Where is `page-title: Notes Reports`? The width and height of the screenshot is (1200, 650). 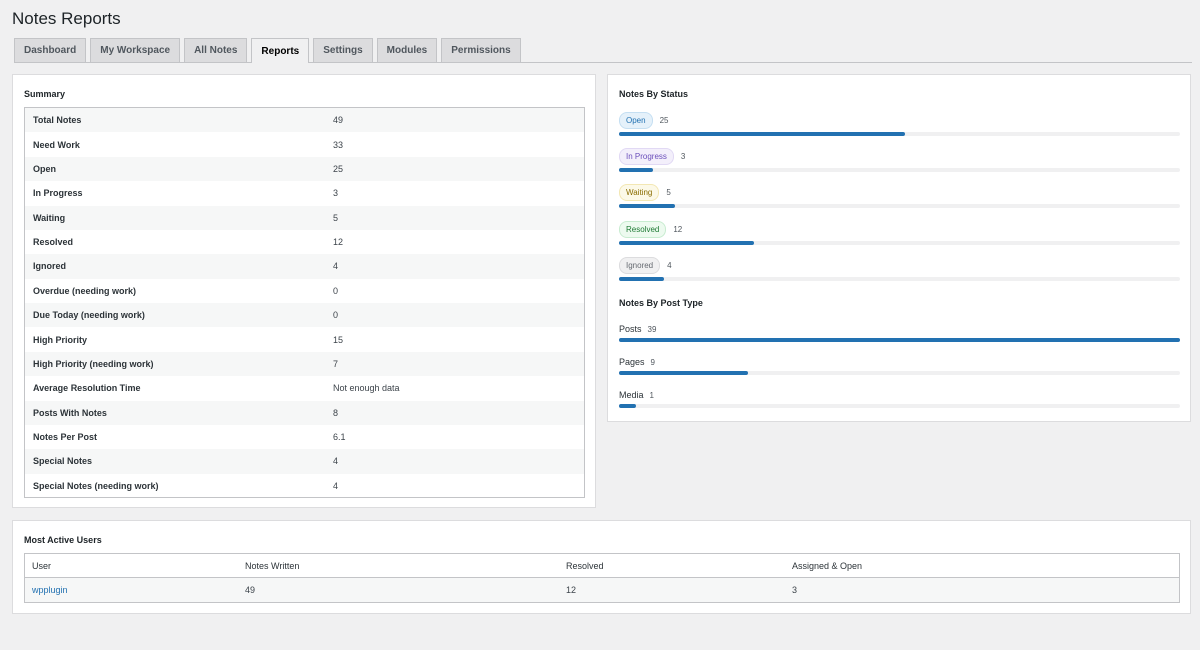
page-title: Notes Reports is located at coordinates (66, 18).